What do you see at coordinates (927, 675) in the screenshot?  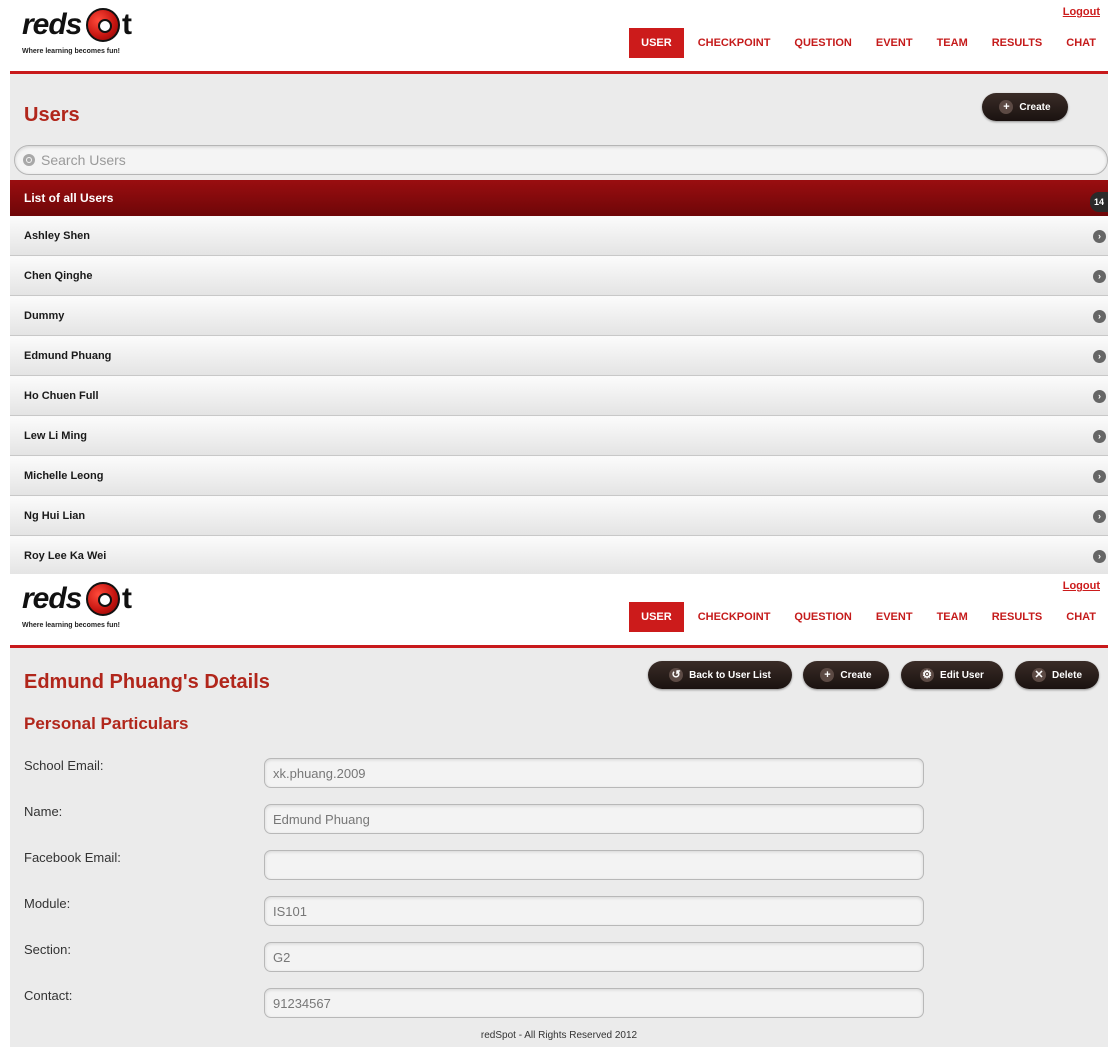 I see `gear-icon: ⚙` at bounding box center [927, 675].